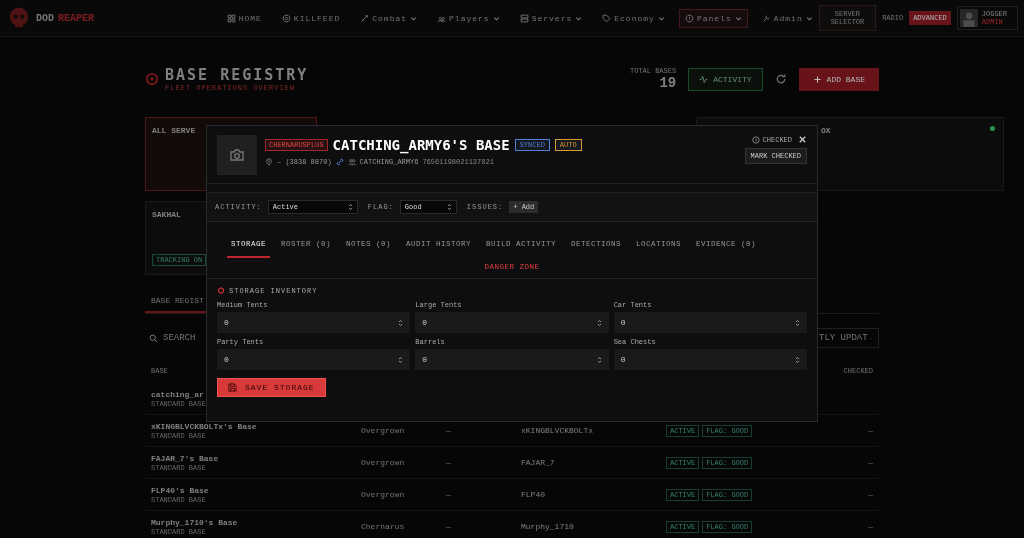  What do you see at coordinates (838, 79) in the screenshot?
I see `add-base-button: ADD BASE` at bounding box center [838, 79].